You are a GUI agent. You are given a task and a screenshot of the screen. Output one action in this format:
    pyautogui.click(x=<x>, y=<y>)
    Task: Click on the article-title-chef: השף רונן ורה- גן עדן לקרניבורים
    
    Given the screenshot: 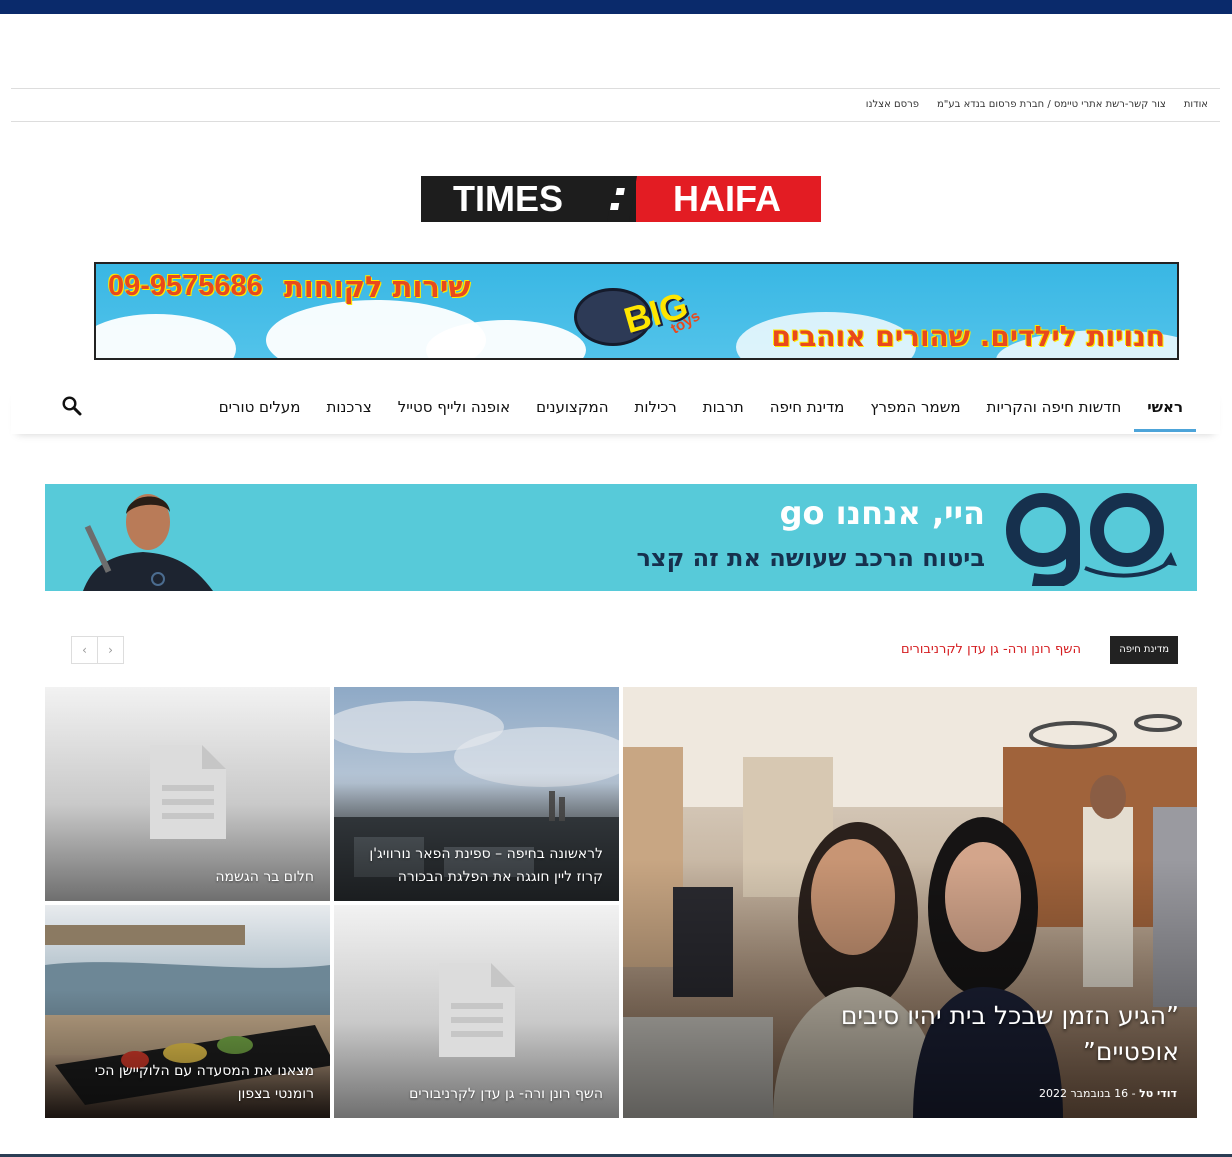 What is the action you would take?
    pyautogui.click(x=506, y=1094)
    